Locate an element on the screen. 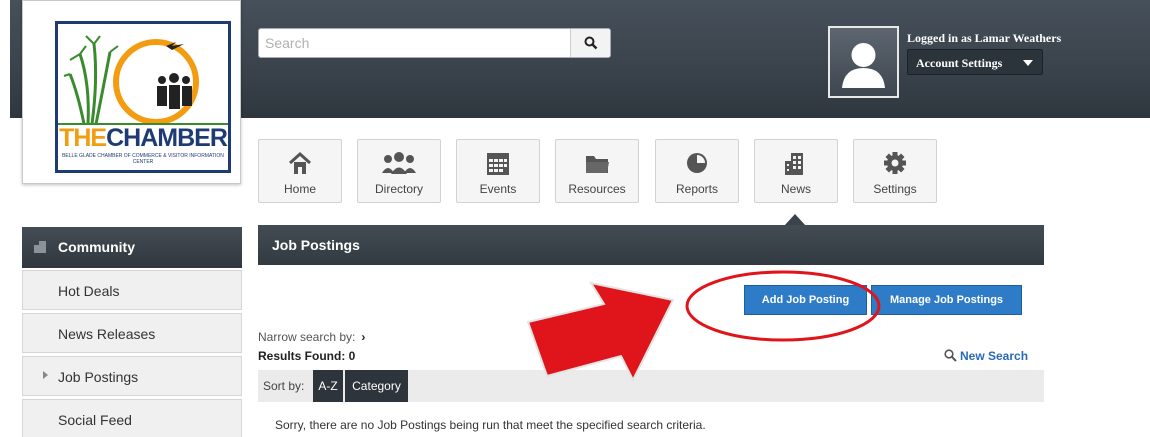  nav-label-reports: Reports is located at coordinates (697, 189).